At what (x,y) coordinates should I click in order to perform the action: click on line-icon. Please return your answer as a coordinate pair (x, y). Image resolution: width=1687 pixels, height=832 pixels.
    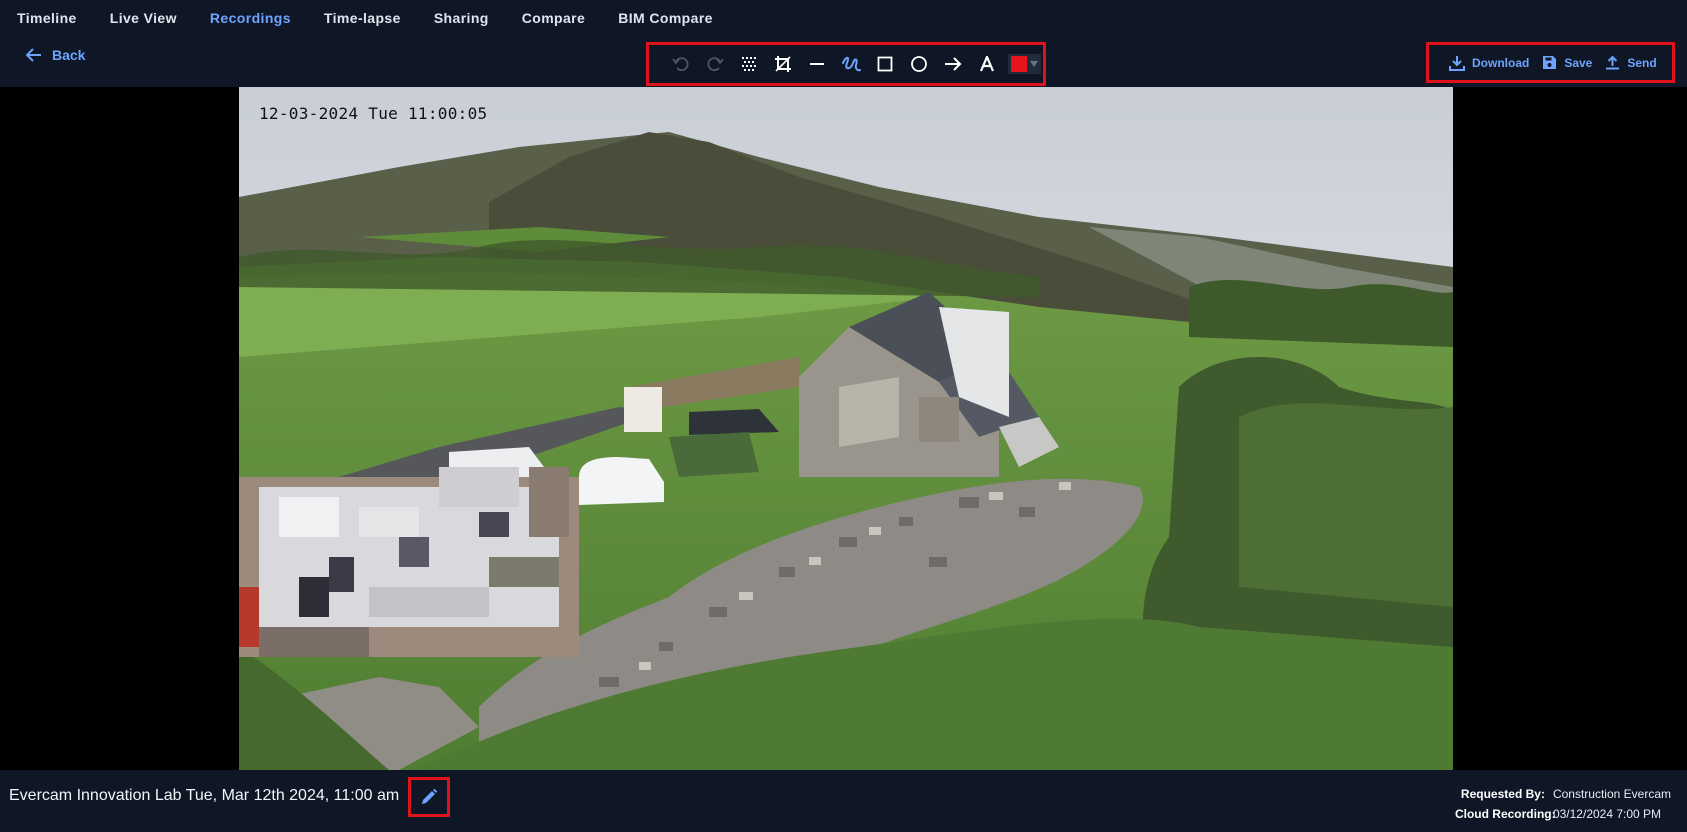
    Looking at the image, I should click on (817, 64).